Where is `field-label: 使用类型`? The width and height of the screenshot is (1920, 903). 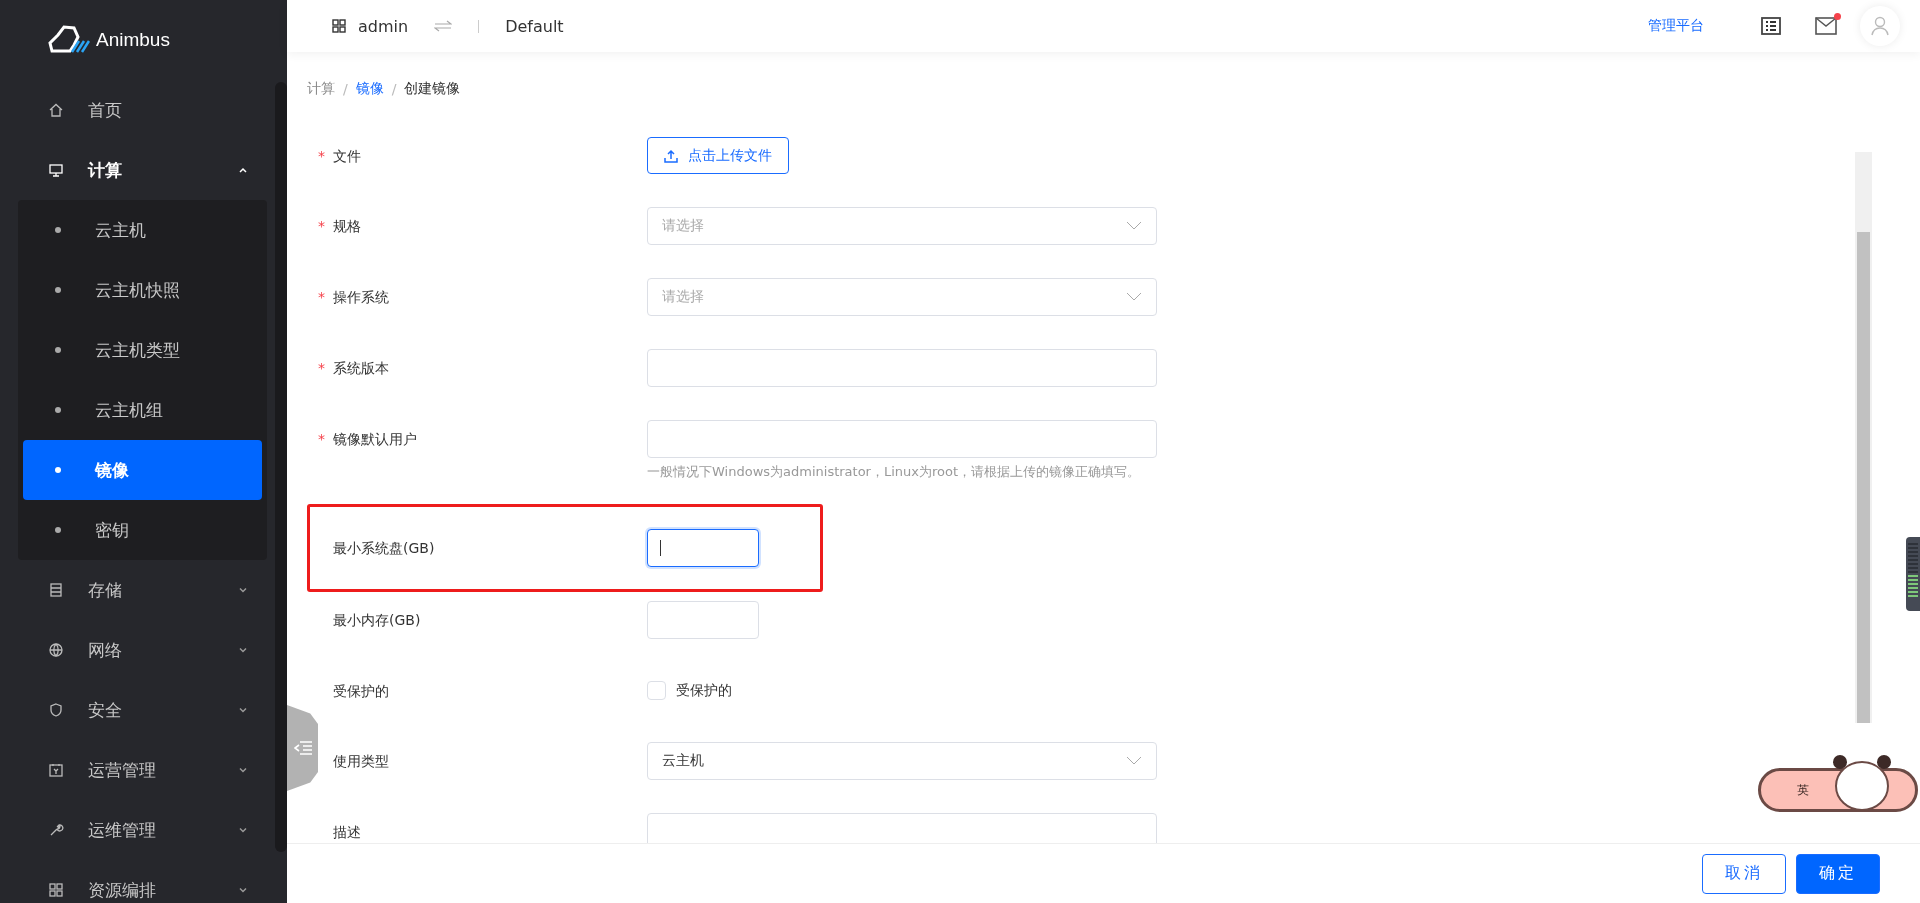
field-label: 使用类型 is located at coordinates (361, 760).